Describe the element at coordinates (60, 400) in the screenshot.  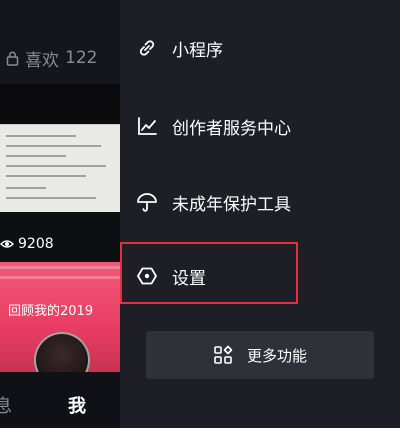
I see `bottom-nav: 息 我` at that location.